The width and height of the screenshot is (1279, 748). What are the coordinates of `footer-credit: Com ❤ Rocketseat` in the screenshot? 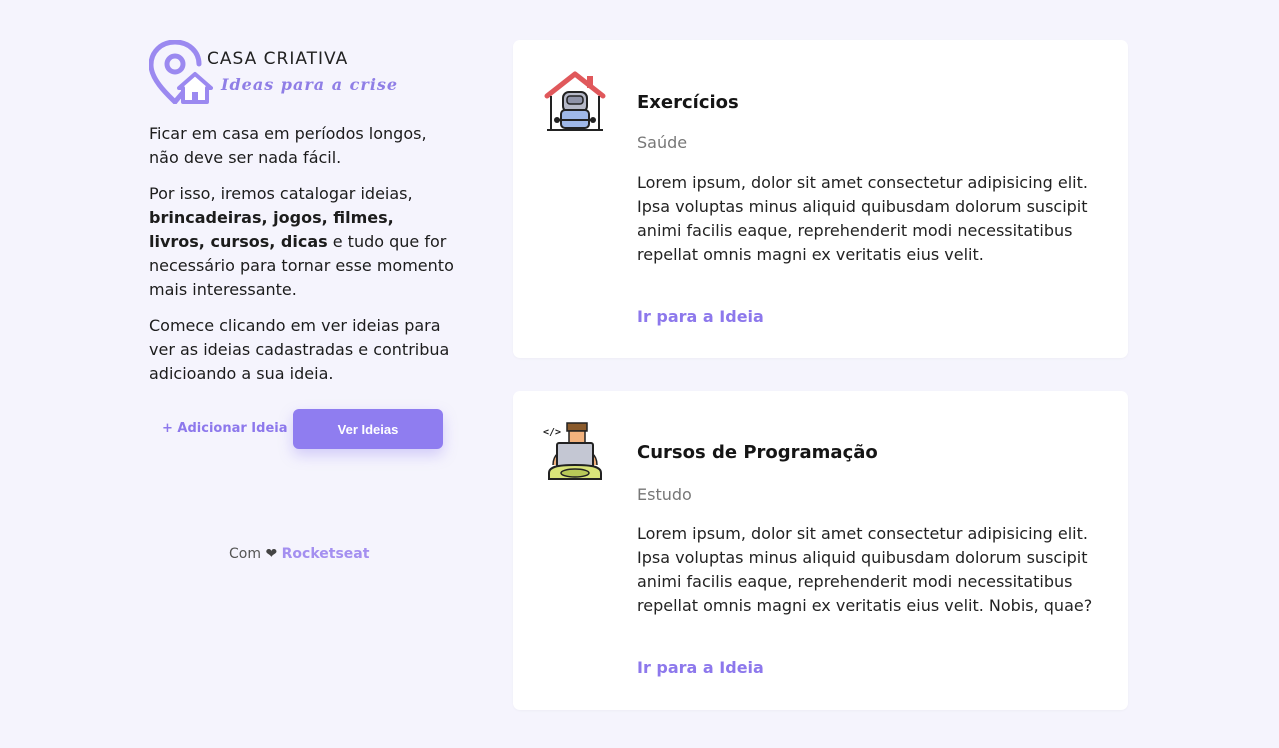 It's located at (299, 554).